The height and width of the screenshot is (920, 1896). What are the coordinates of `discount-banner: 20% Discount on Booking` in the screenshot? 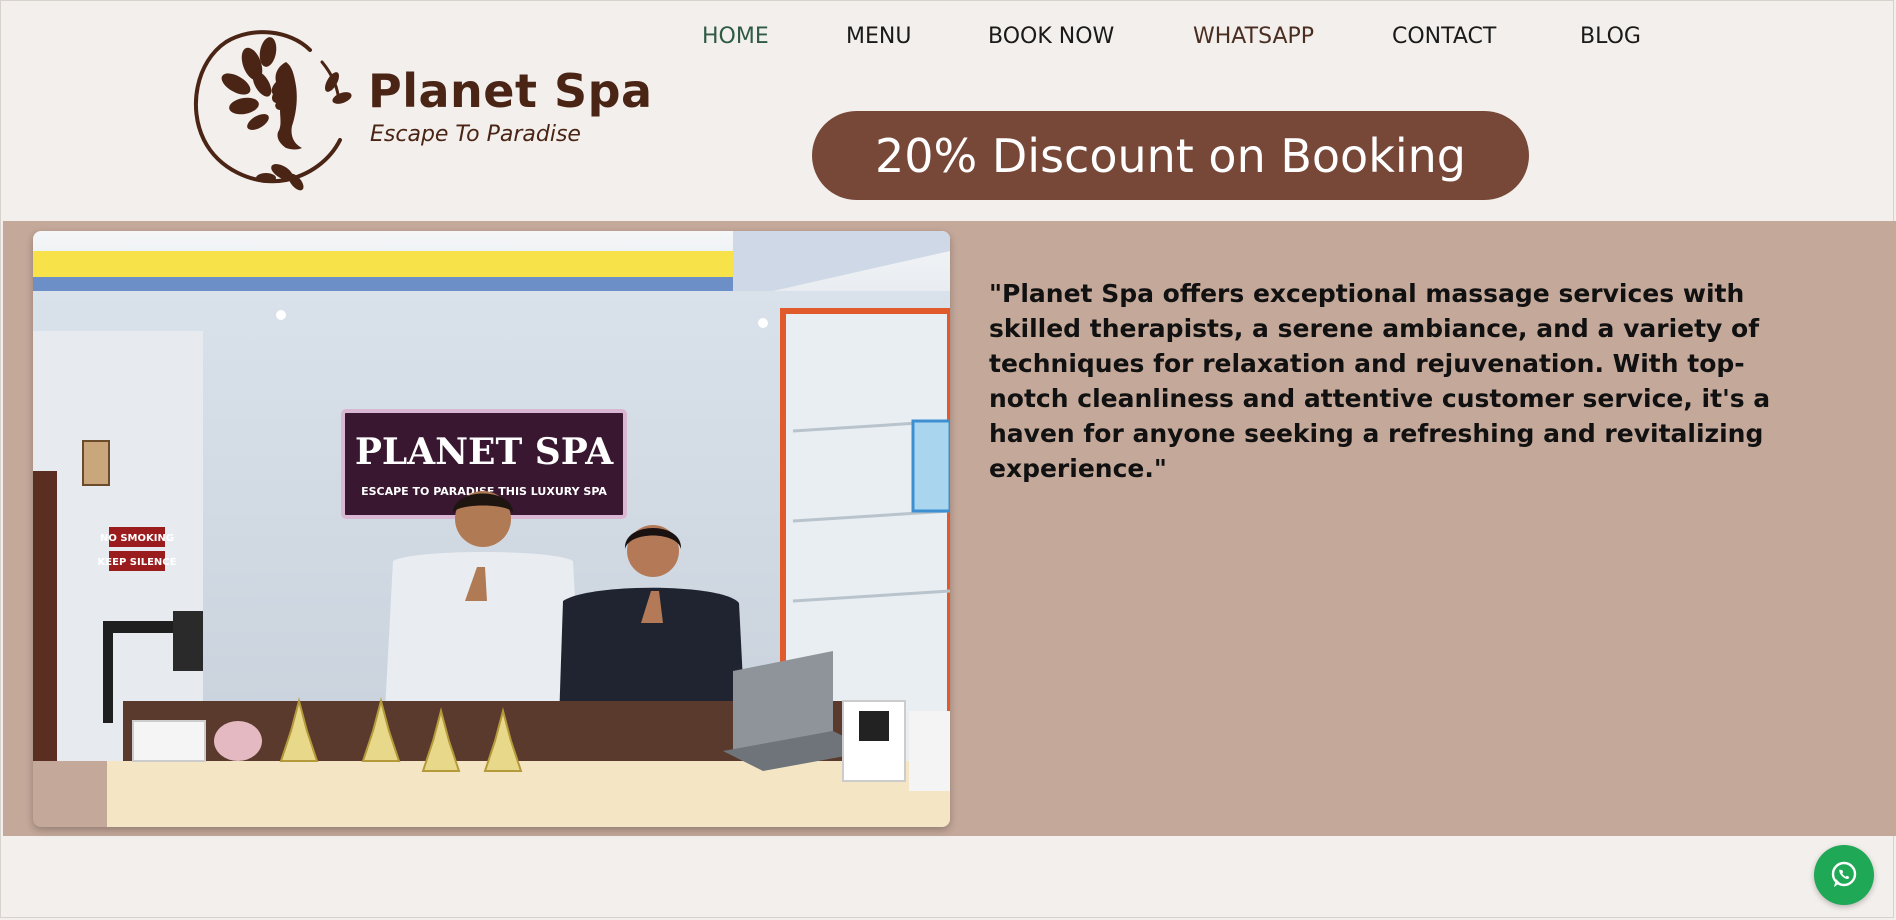 It's located at (1170, 155).